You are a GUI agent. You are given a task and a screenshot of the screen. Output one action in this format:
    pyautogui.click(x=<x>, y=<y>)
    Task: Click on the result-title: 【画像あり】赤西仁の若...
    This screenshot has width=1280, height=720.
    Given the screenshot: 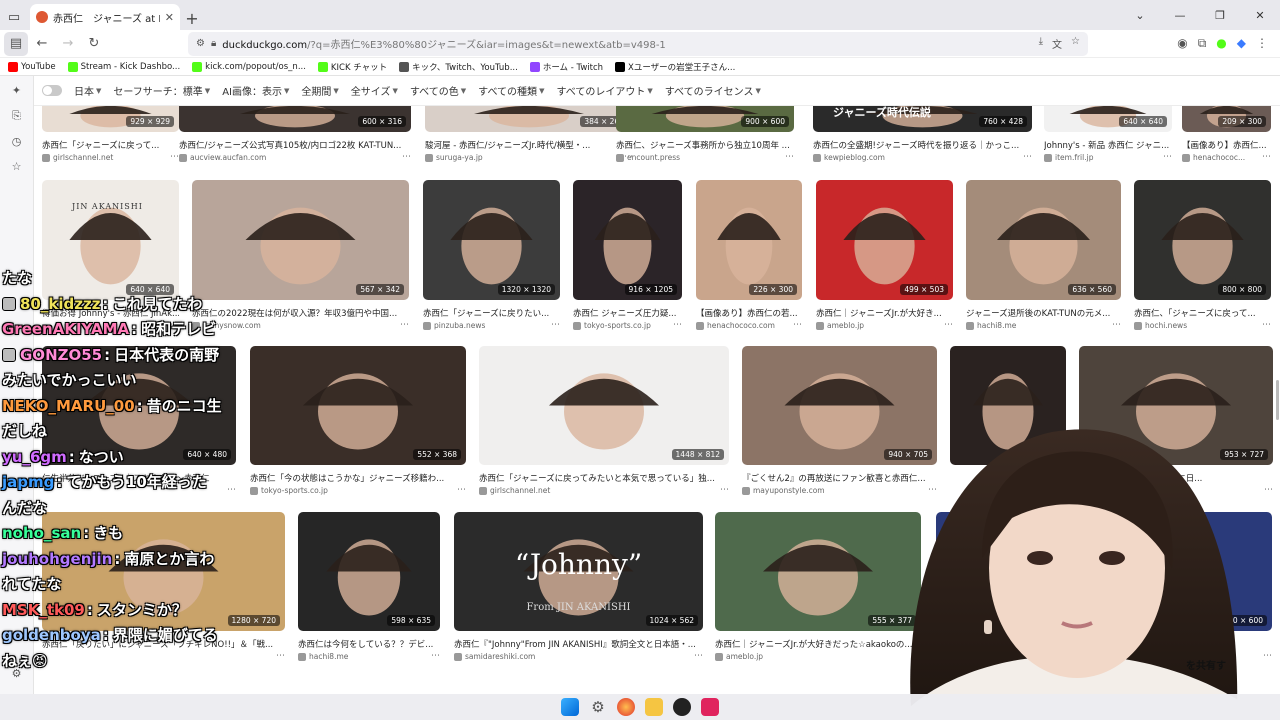 What is the action you would take?
    pyautogui.click(x=749, y=313)
    